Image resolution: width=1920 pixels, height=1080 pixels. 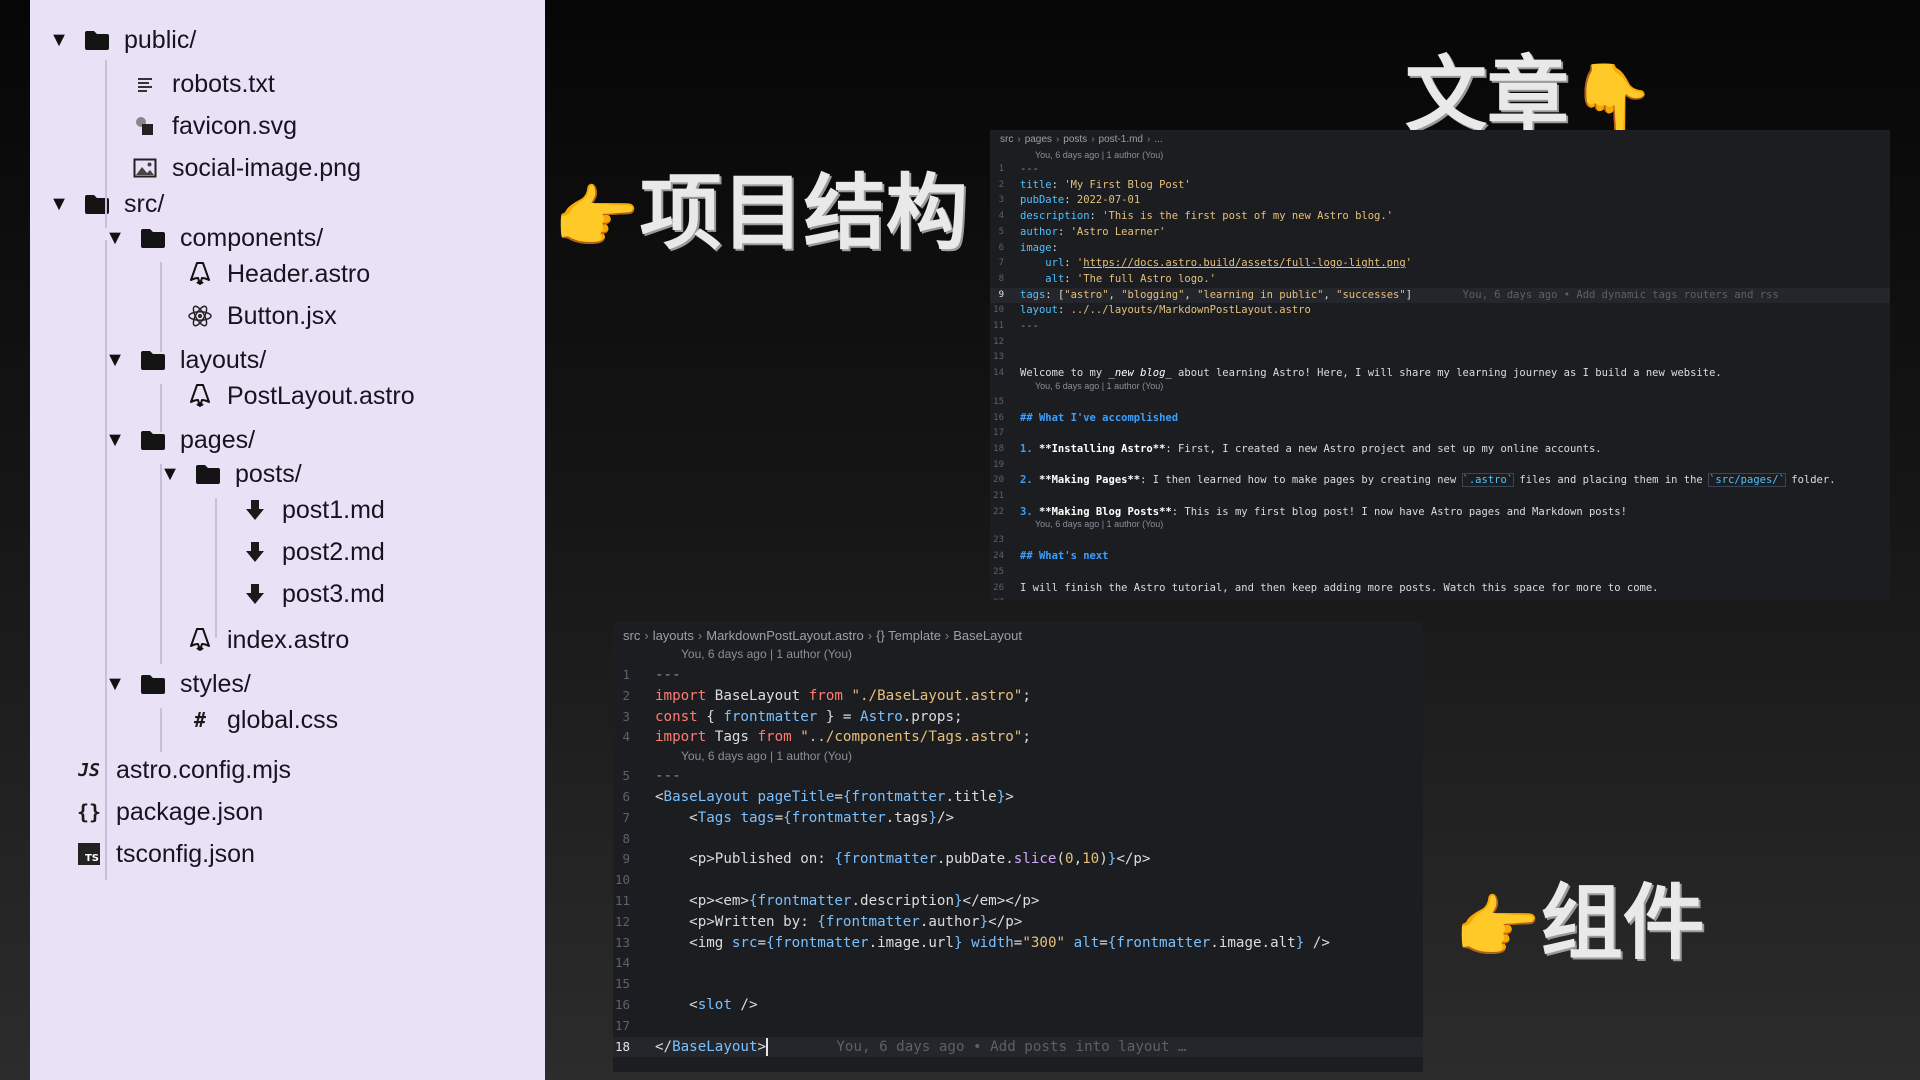 I want to click on code-line: 3 const { frontmatter } = Astro.props;, so click(x=1018, y=717).